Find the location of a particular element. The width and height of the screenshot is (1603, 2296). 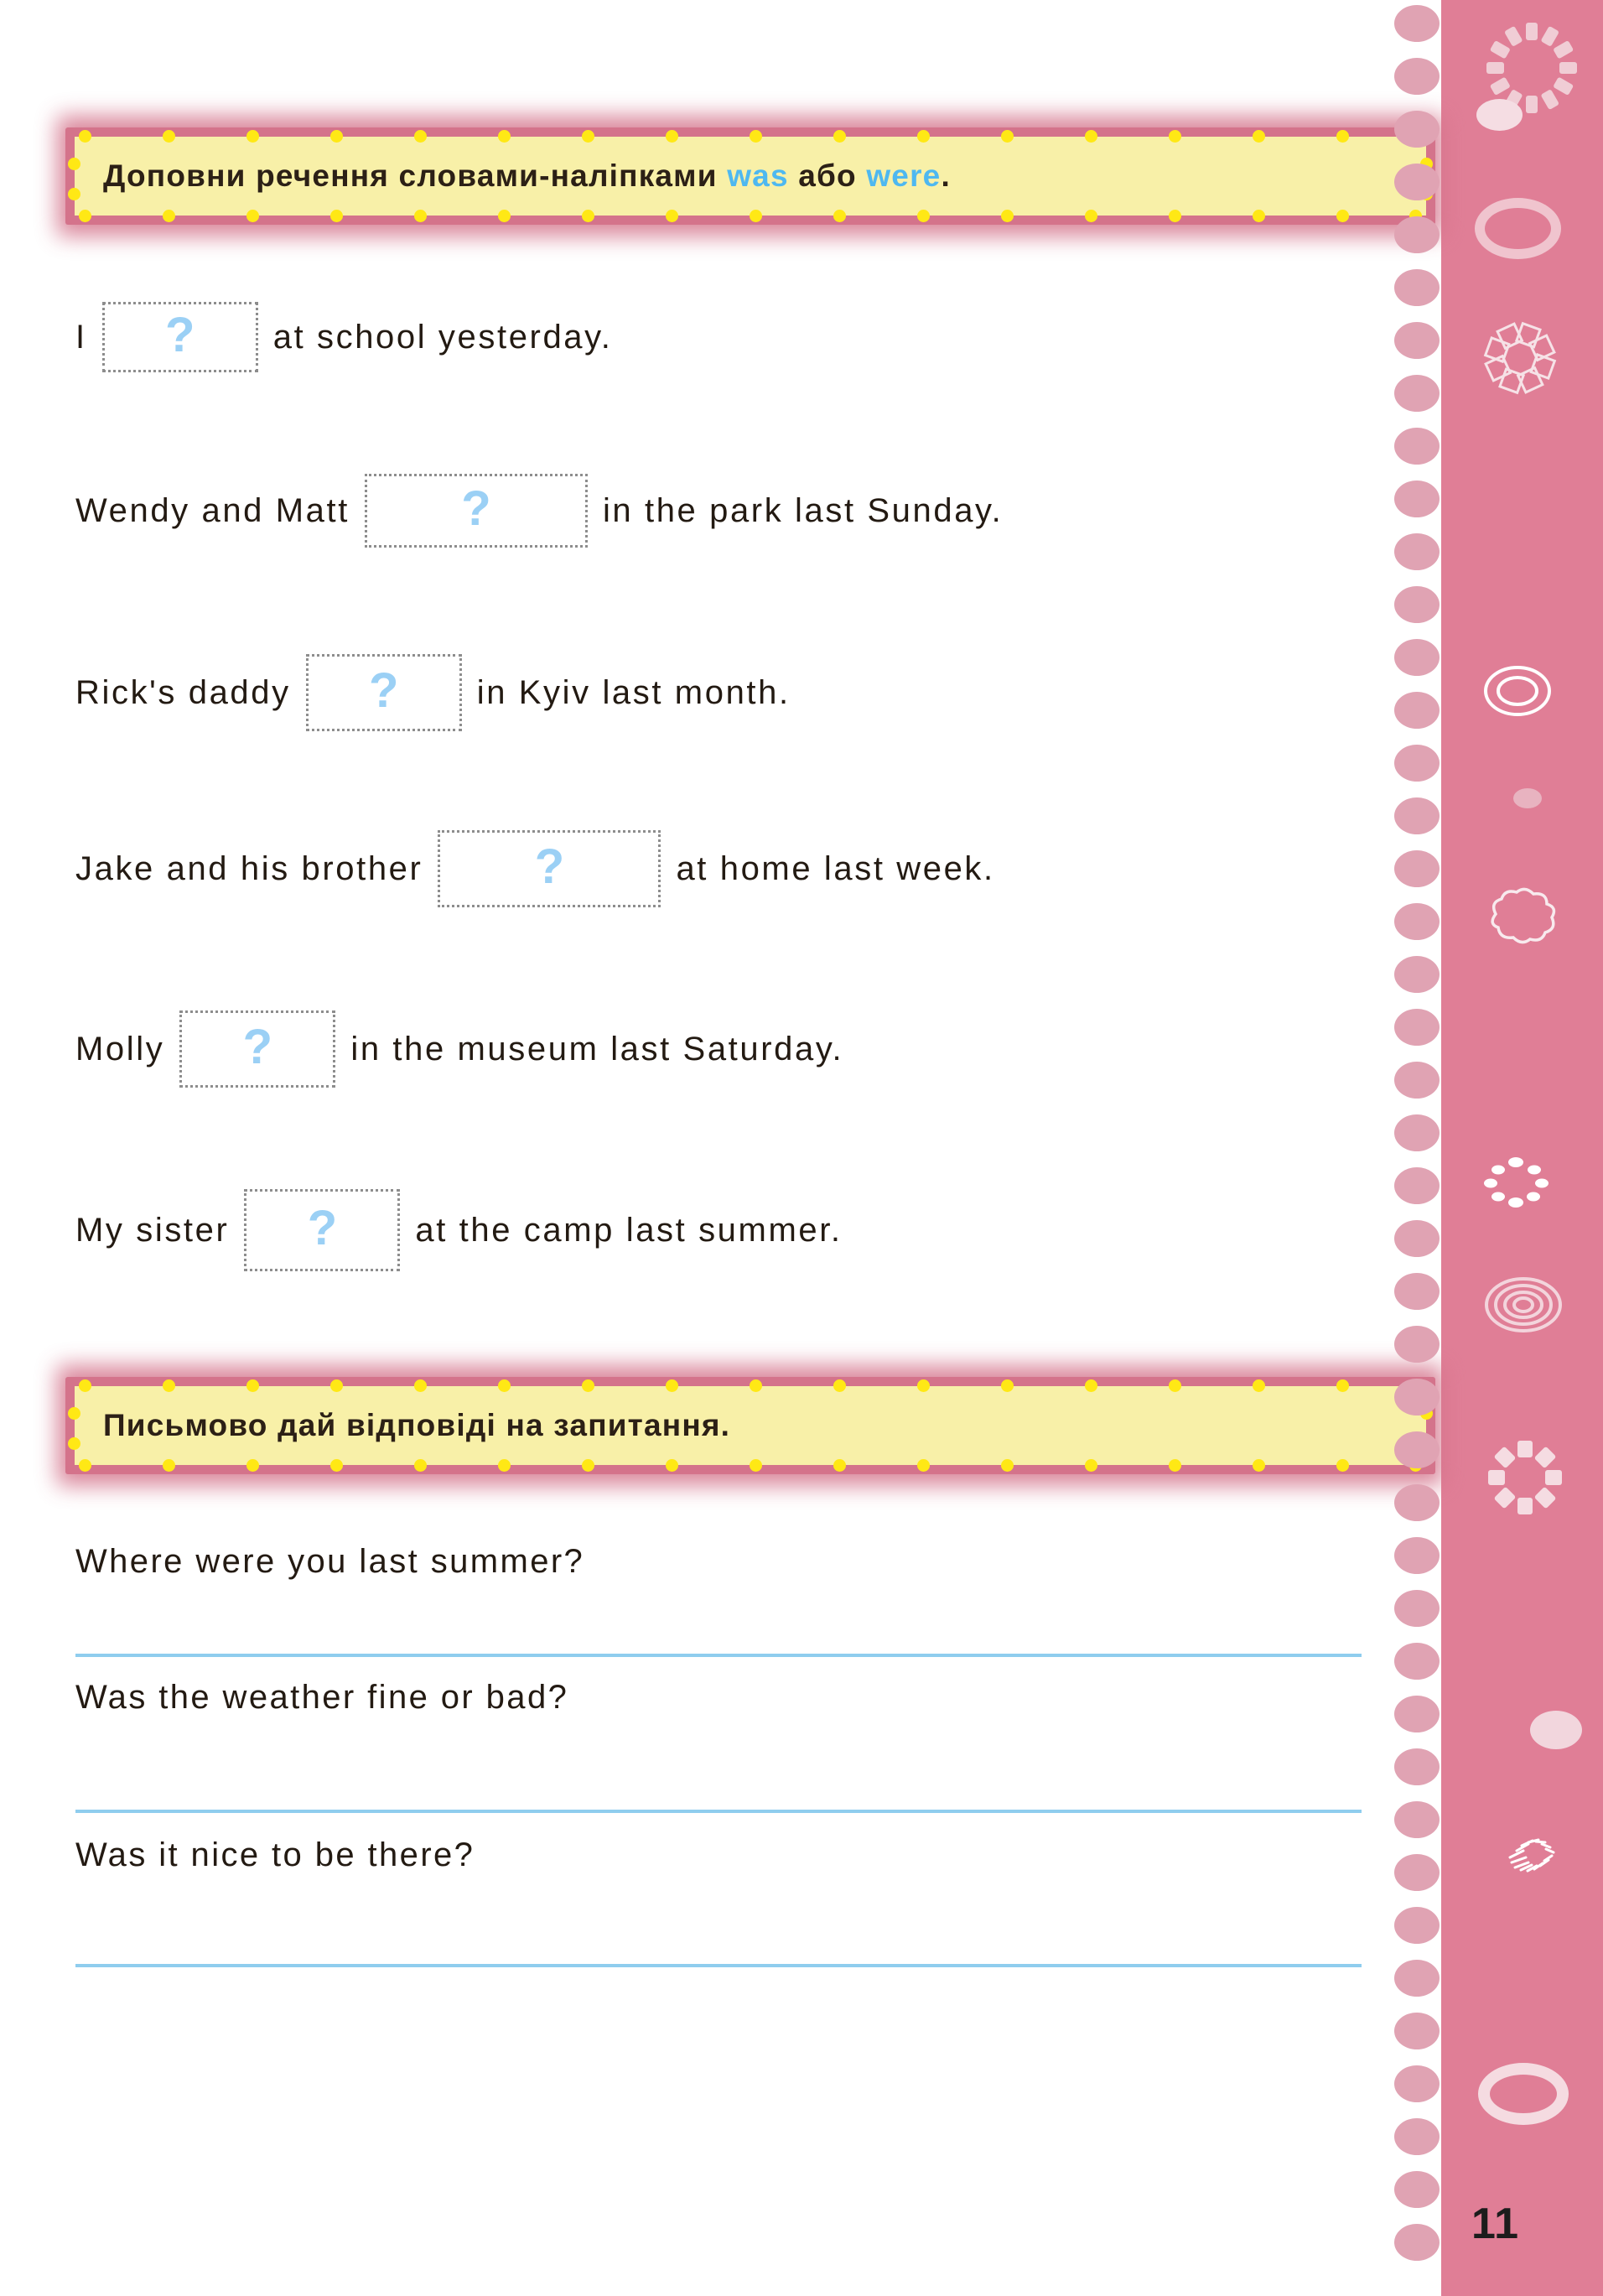

banner-frame: Письмово дай відповіді на запитання. is located at coordinates (750, 1425).